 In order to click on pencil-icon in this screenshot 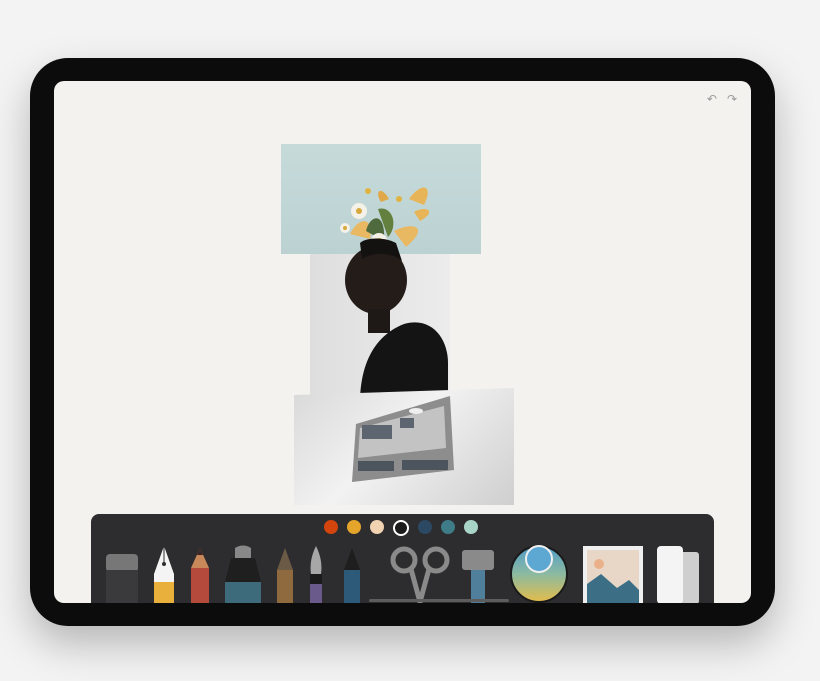, I will do `click(200, 574)`.